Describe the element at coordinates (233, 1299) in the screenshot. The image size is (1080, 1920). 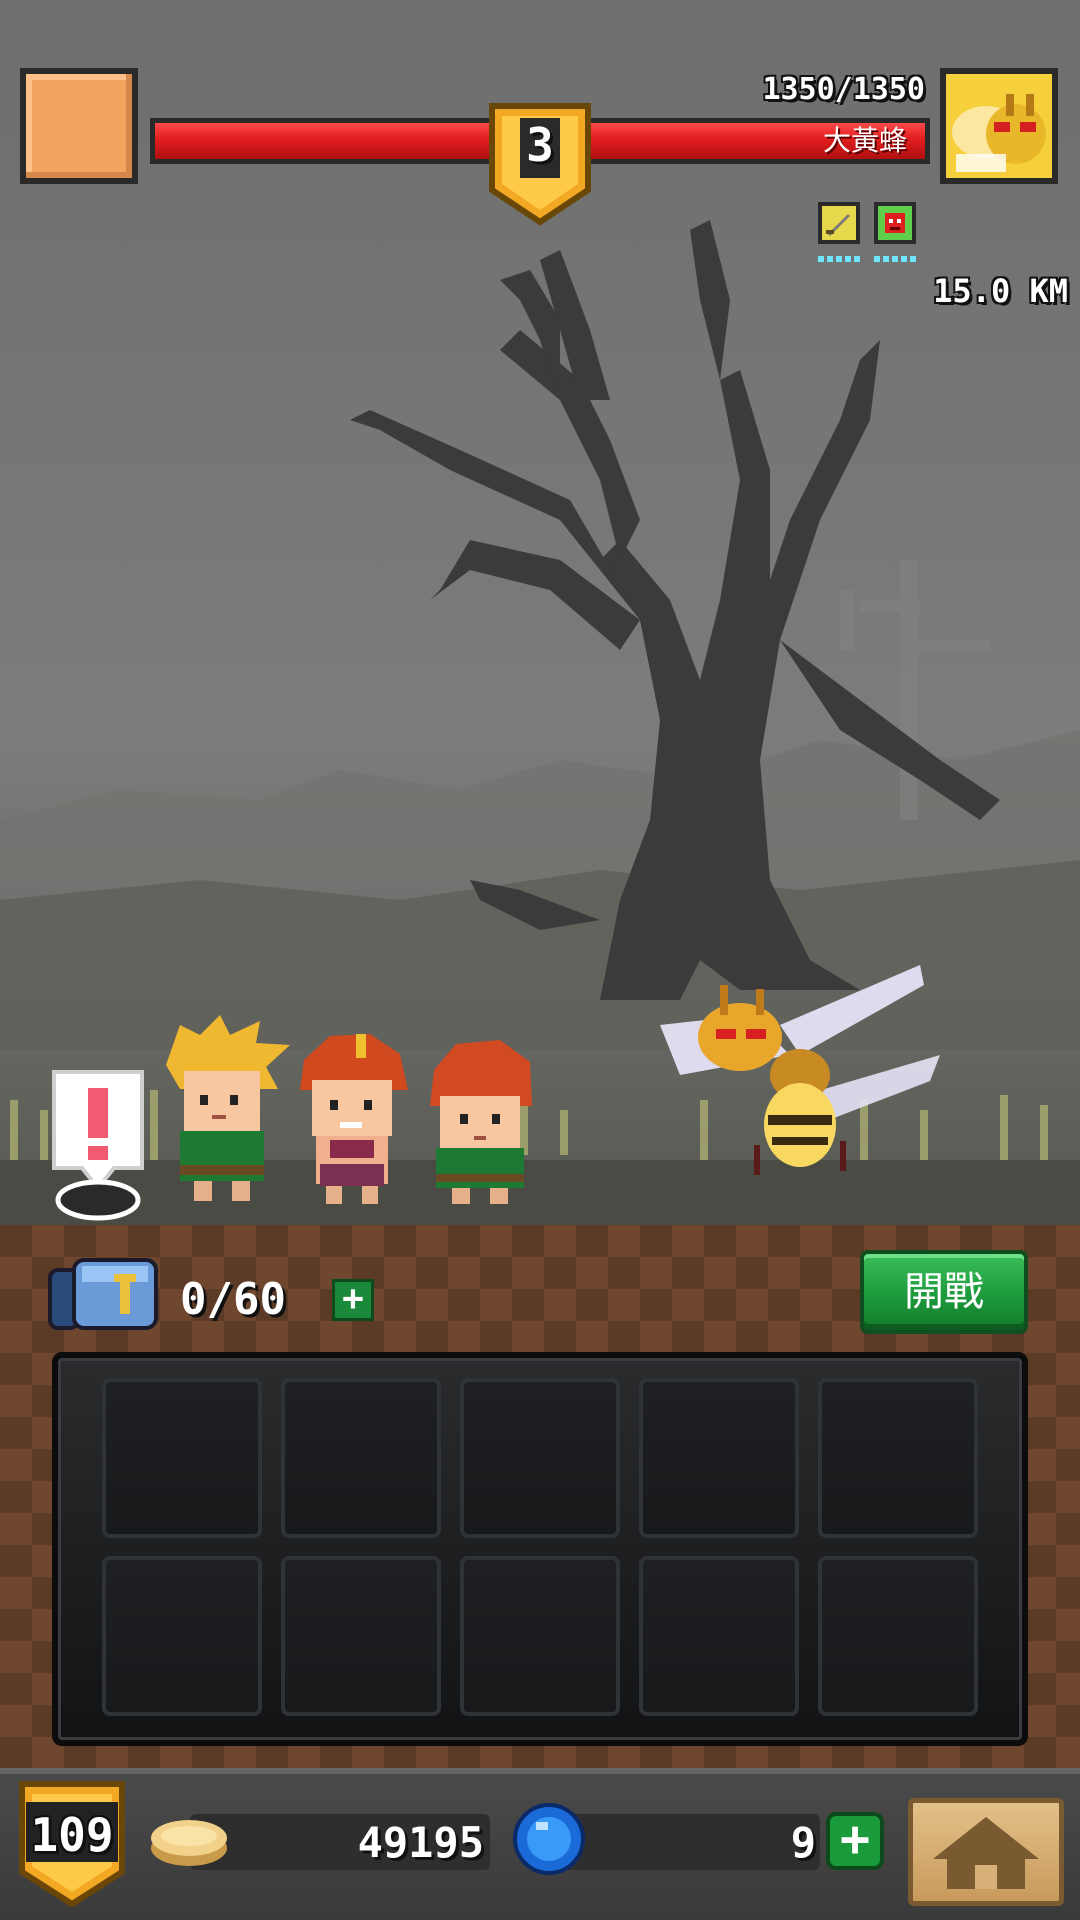
I see `inventory-count: 0/60` at that location.